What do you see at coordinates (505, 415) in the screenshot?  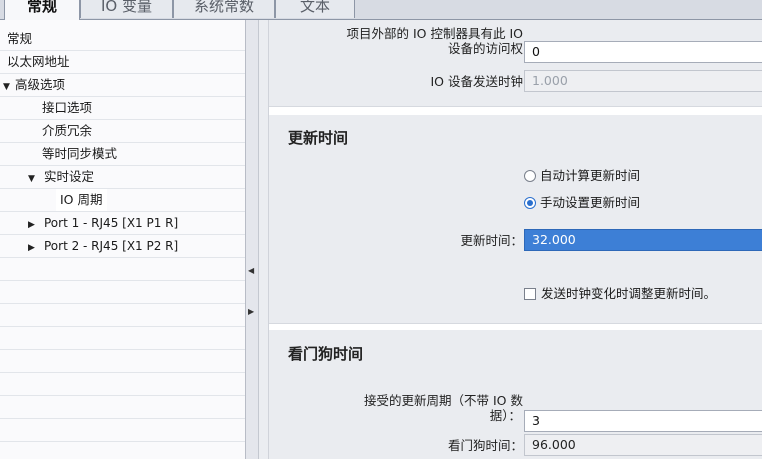 I see `accepted-cycles-label-line2: 据）：` at bounding box center [505, 415].